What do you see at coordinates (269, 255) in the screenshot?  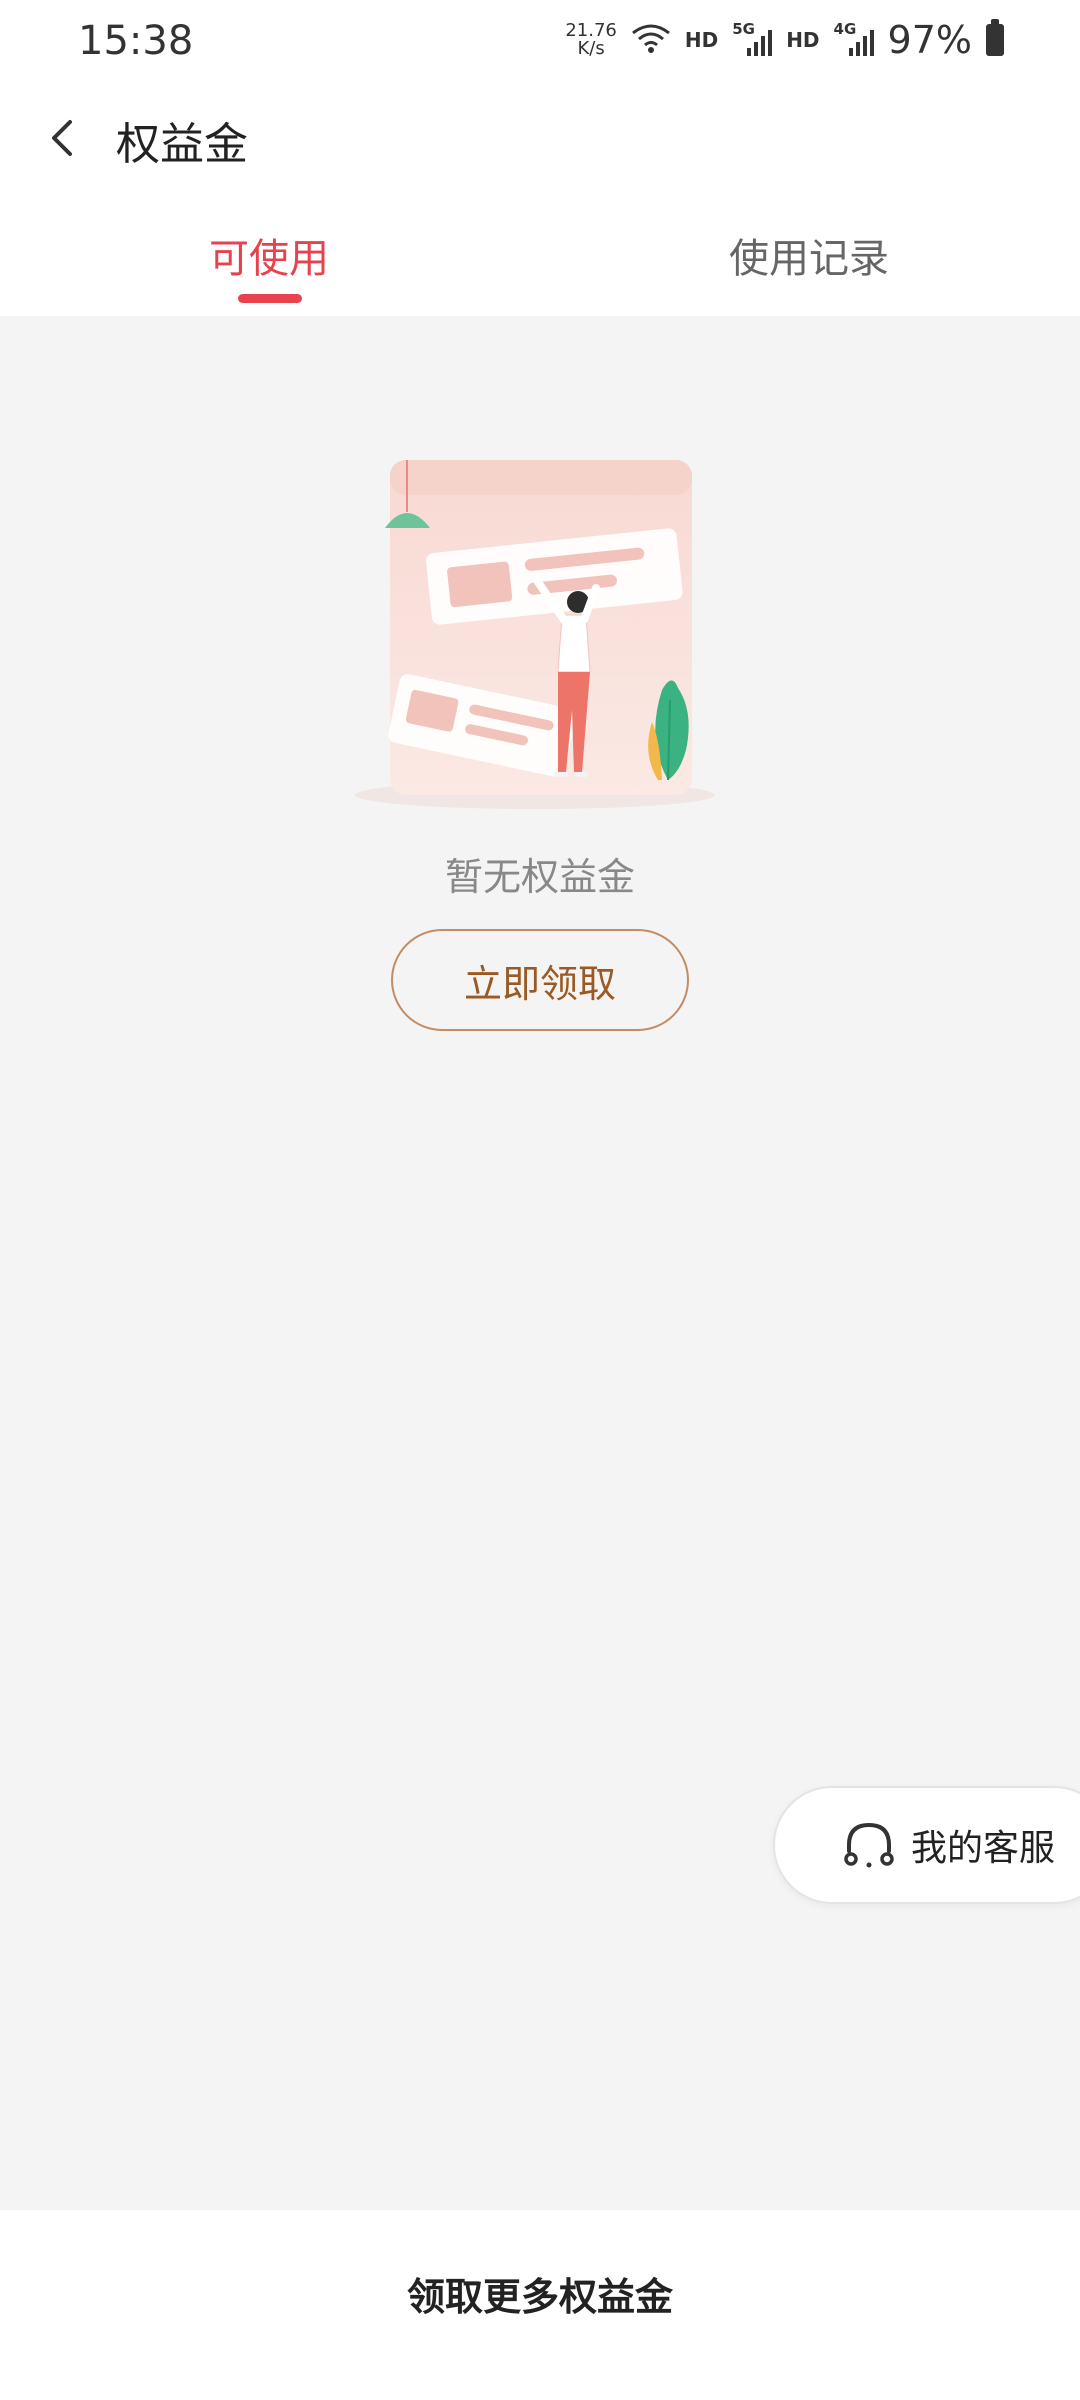 I see `tab-available: 可使用` at bounding box center [269, 255].